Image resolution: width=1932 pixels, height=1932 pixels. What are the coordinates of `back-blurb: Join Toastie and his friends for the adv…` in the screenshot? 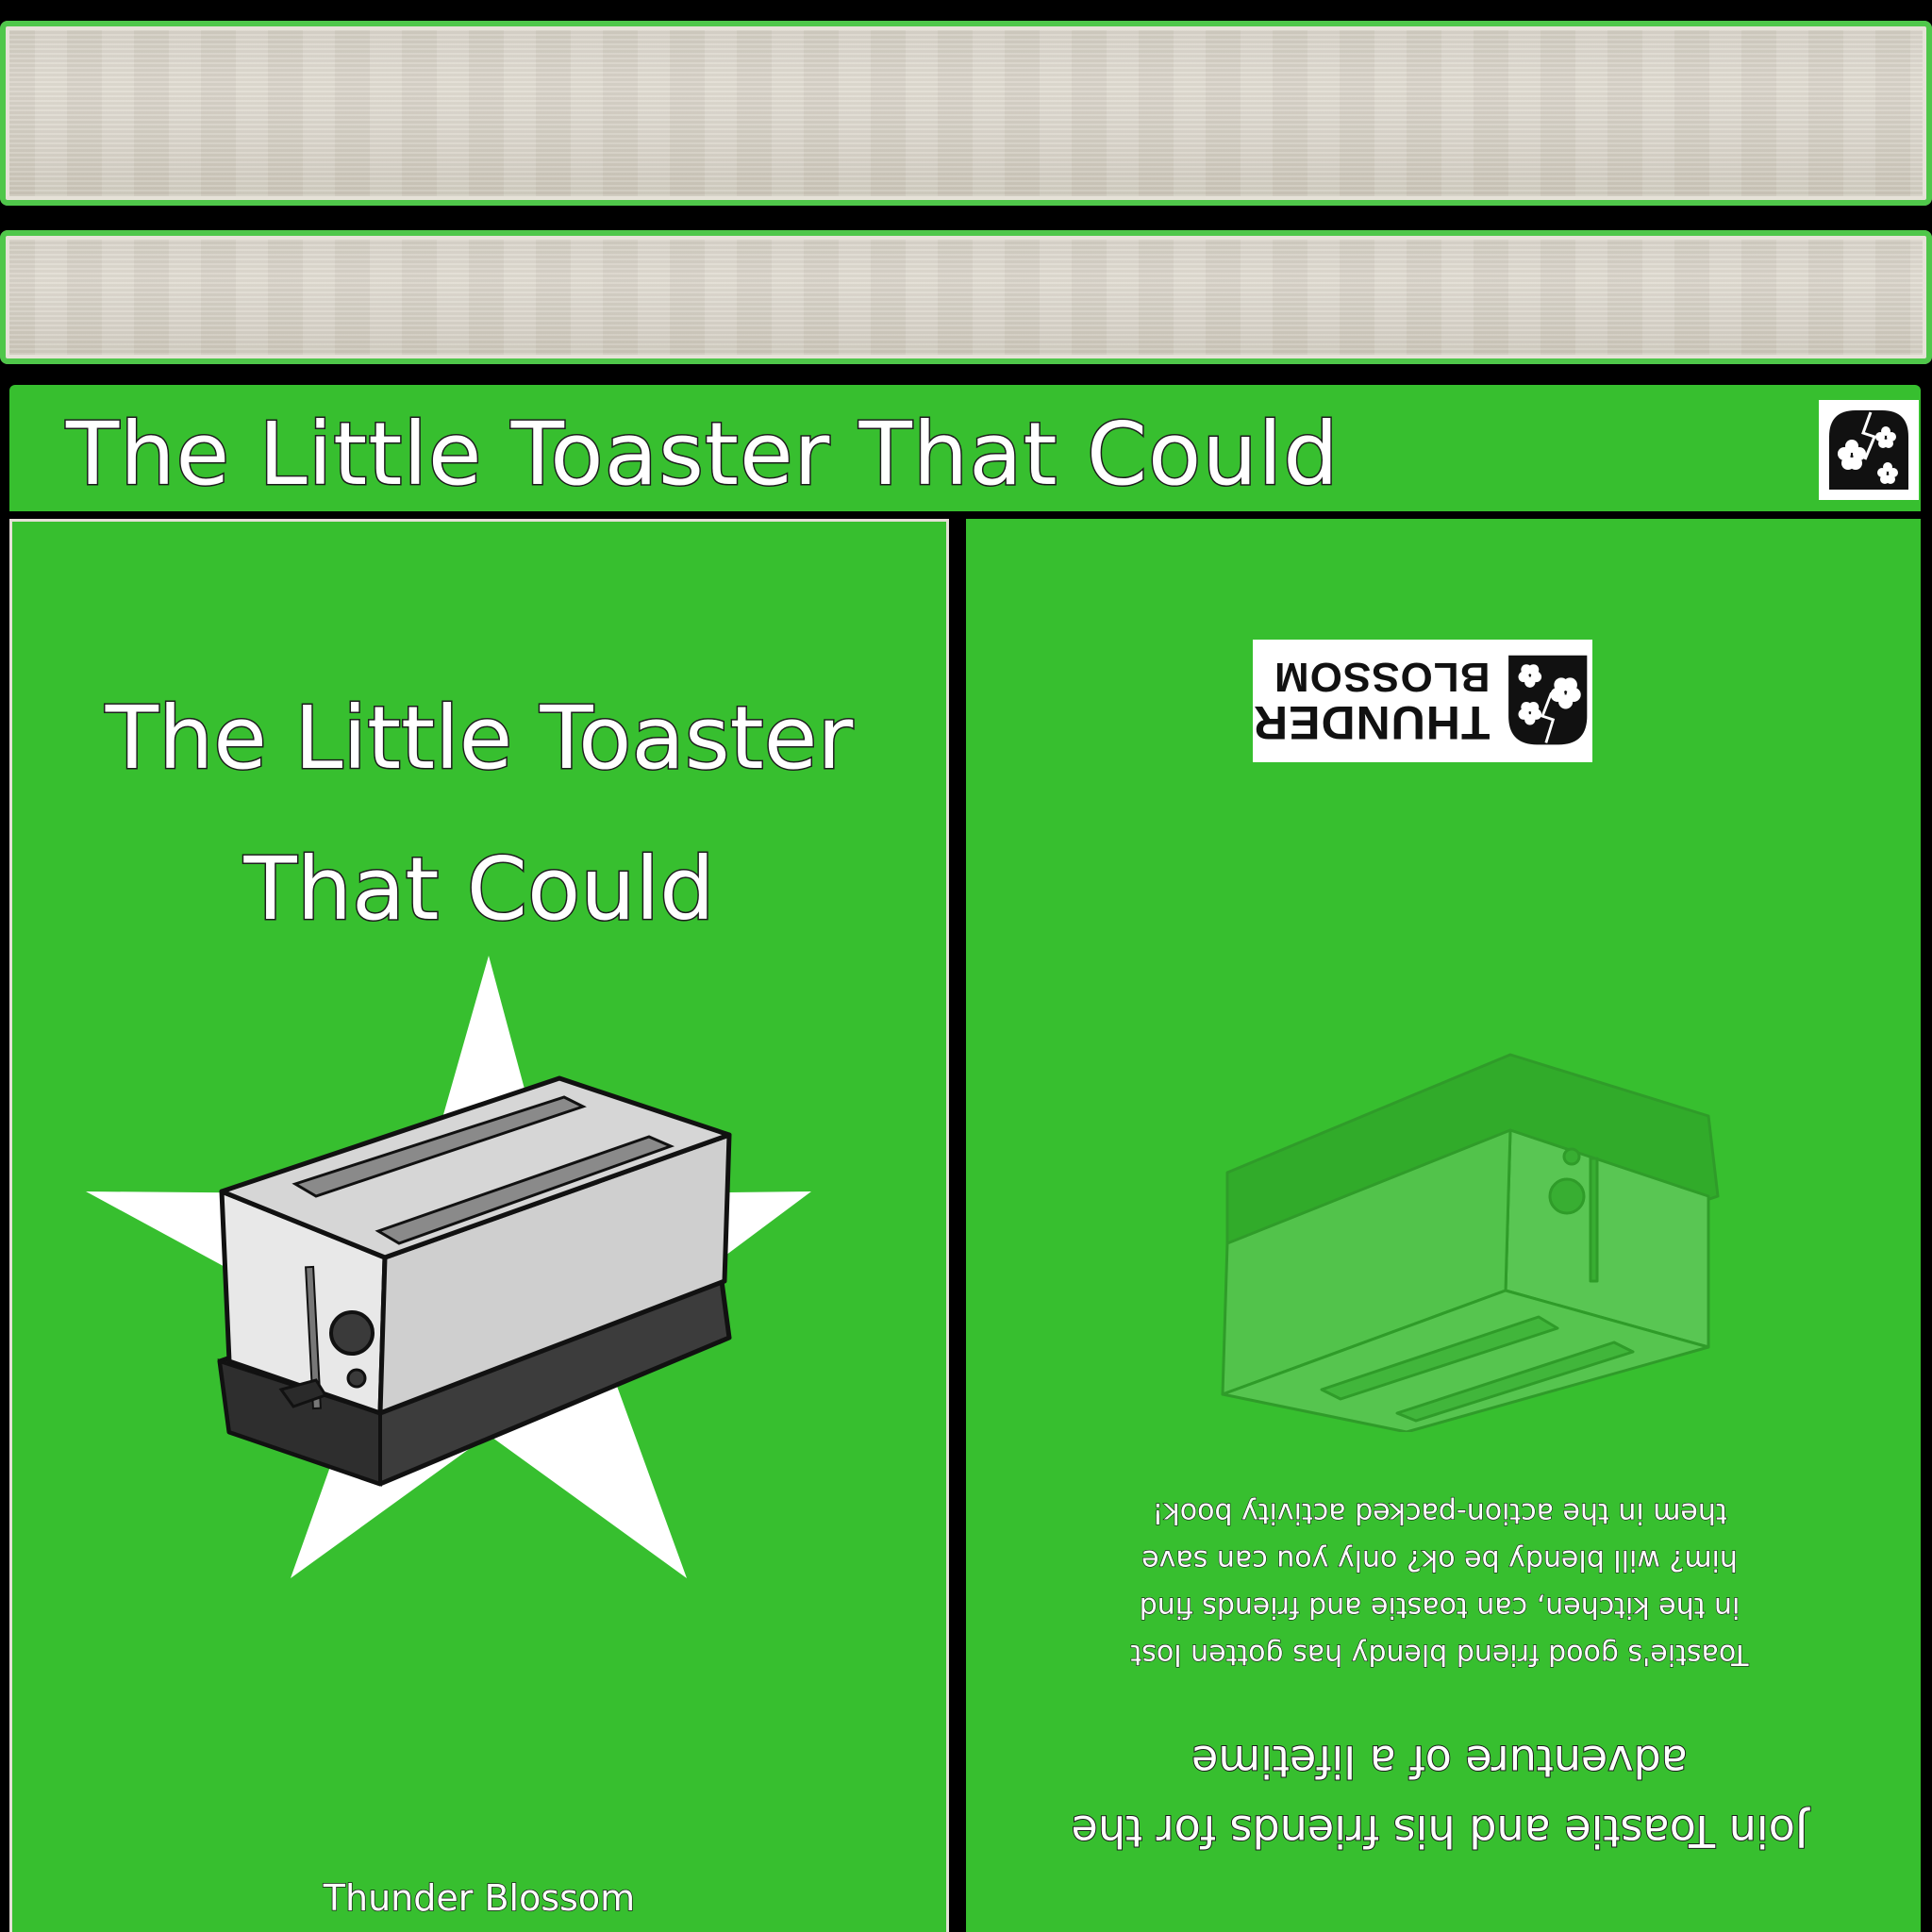 It's located at (1439, 1677).